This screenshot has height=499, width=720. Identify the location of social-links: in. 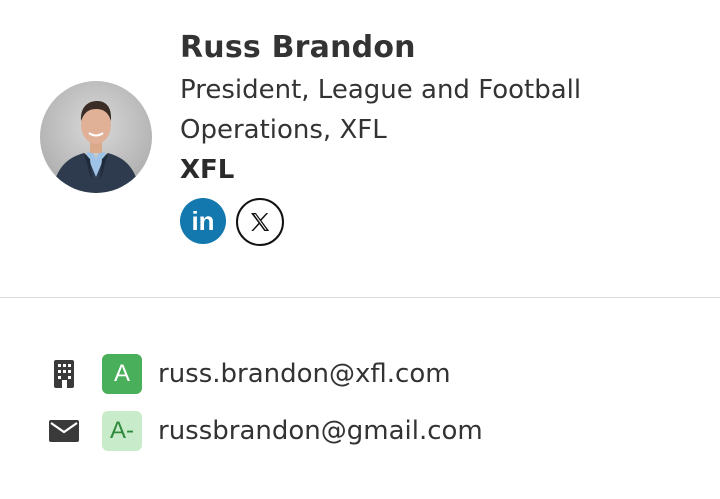
(440, 222).